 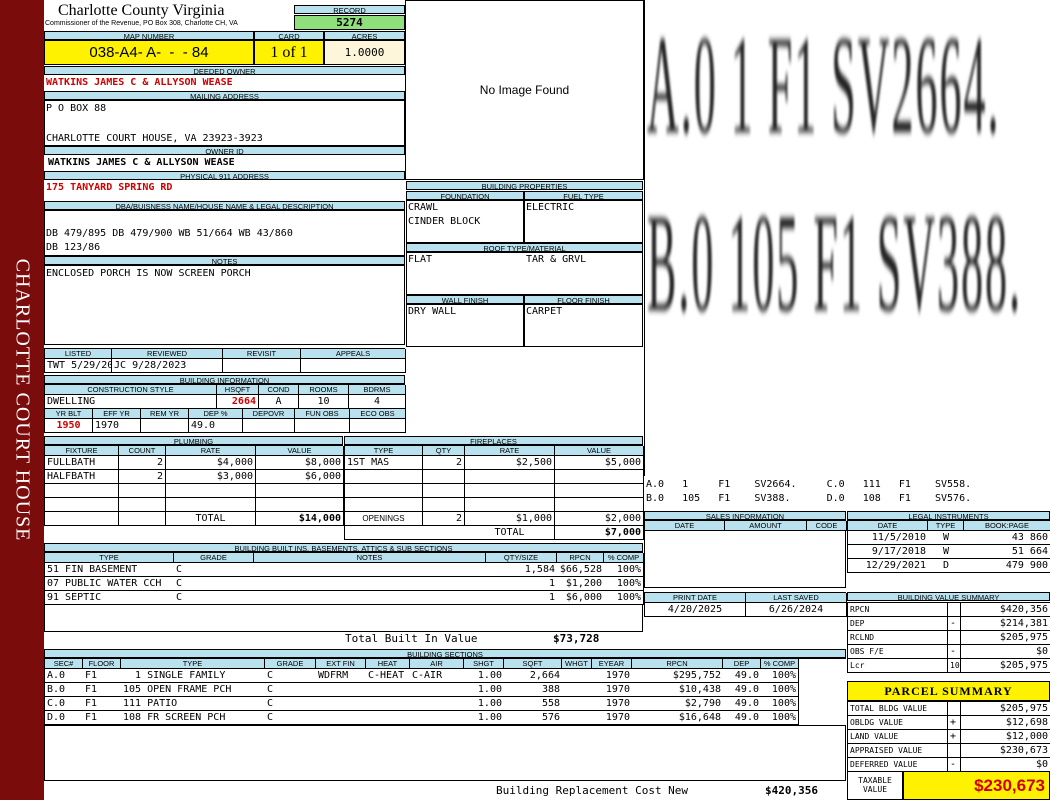 I want to click on openings-qty: 2, so click(x=444, y=519).